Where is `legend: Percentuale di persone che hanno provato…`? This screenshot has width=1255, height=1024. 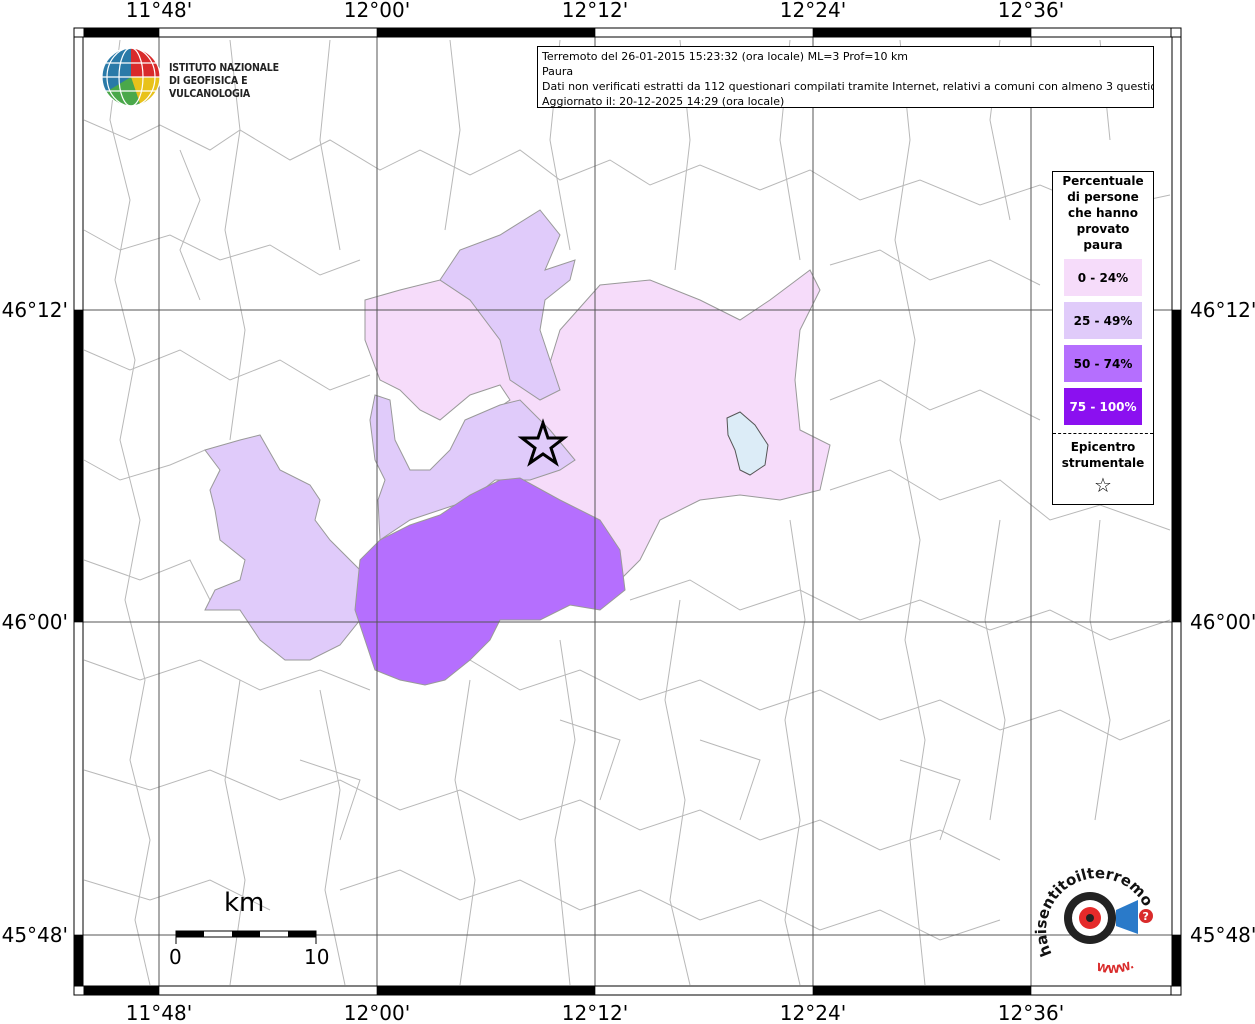 legend: Percentuale di persone che hanno provato… is located at coordinates (1103, 338).